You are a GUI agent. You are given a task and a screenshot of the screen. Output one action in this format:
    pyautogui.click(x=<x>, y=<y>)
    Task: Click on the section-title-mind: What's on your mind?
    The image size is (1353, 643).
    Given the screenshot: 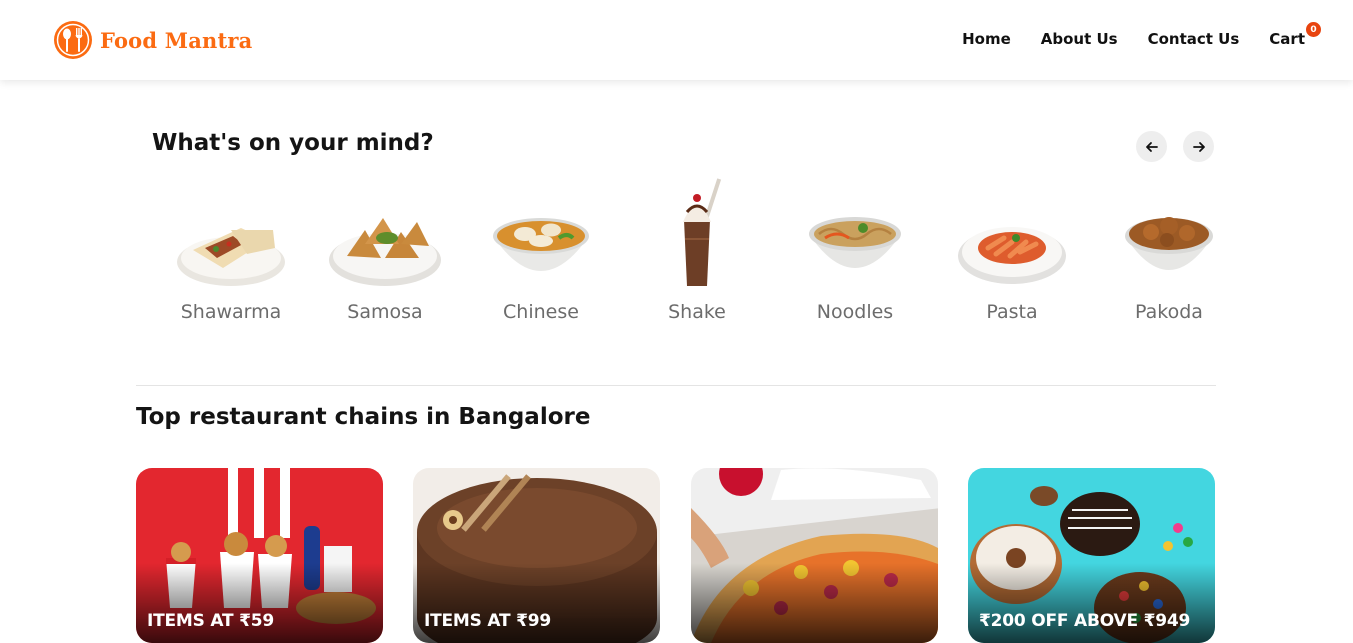 What is the action you would take?
    pyautogui.click(x=293, y=143)
    